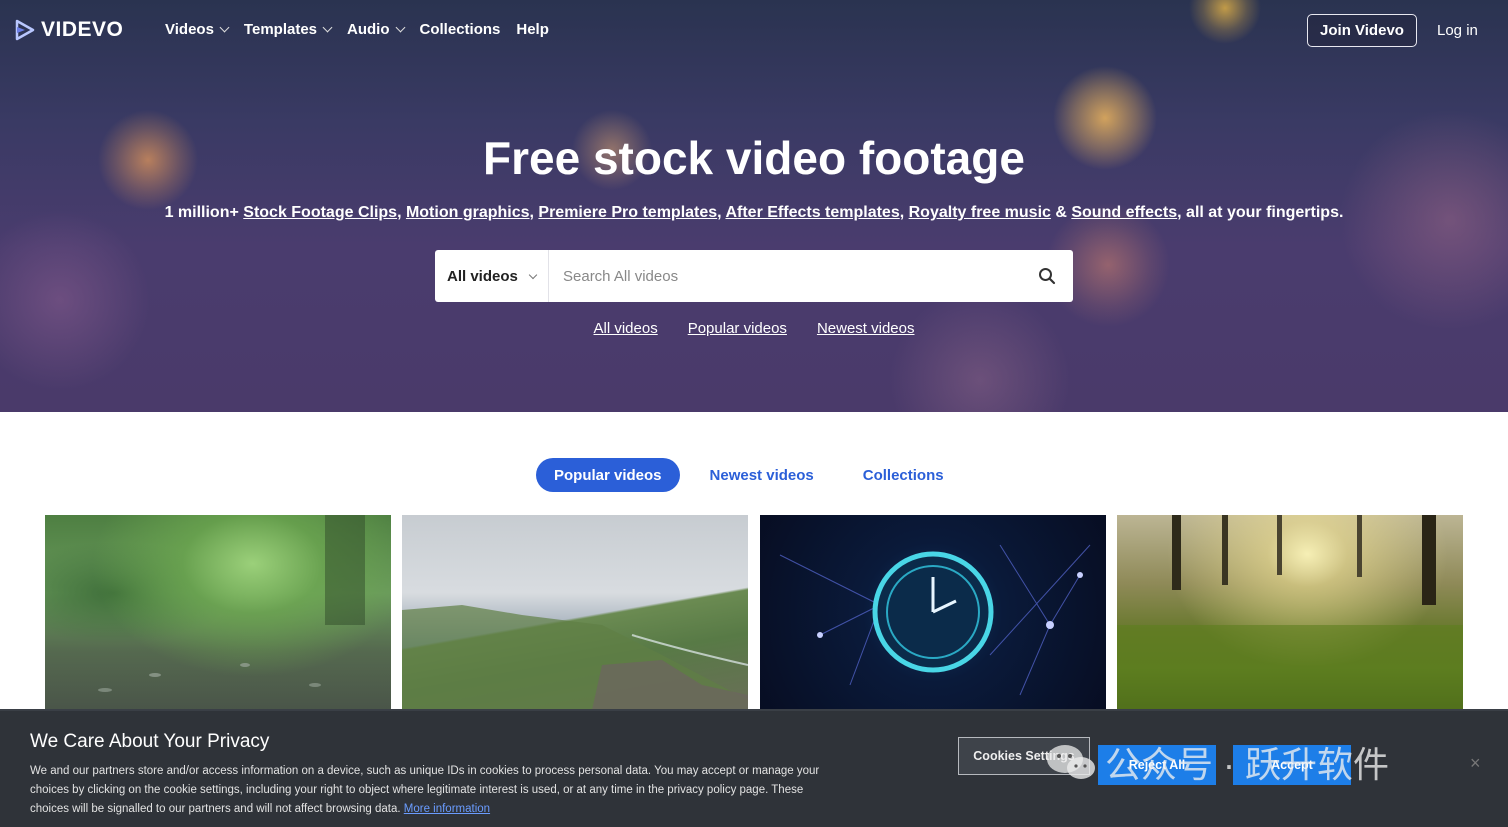  Describe the element at coordinates (575, 657) in the screenshot. I see `coast-scene-image` at that location.